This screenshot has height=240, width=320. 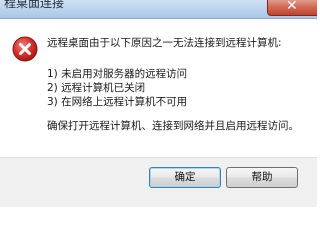 I want to click on reason-item: 2) 远程计算机已关闭, so click(x=96, y=88).